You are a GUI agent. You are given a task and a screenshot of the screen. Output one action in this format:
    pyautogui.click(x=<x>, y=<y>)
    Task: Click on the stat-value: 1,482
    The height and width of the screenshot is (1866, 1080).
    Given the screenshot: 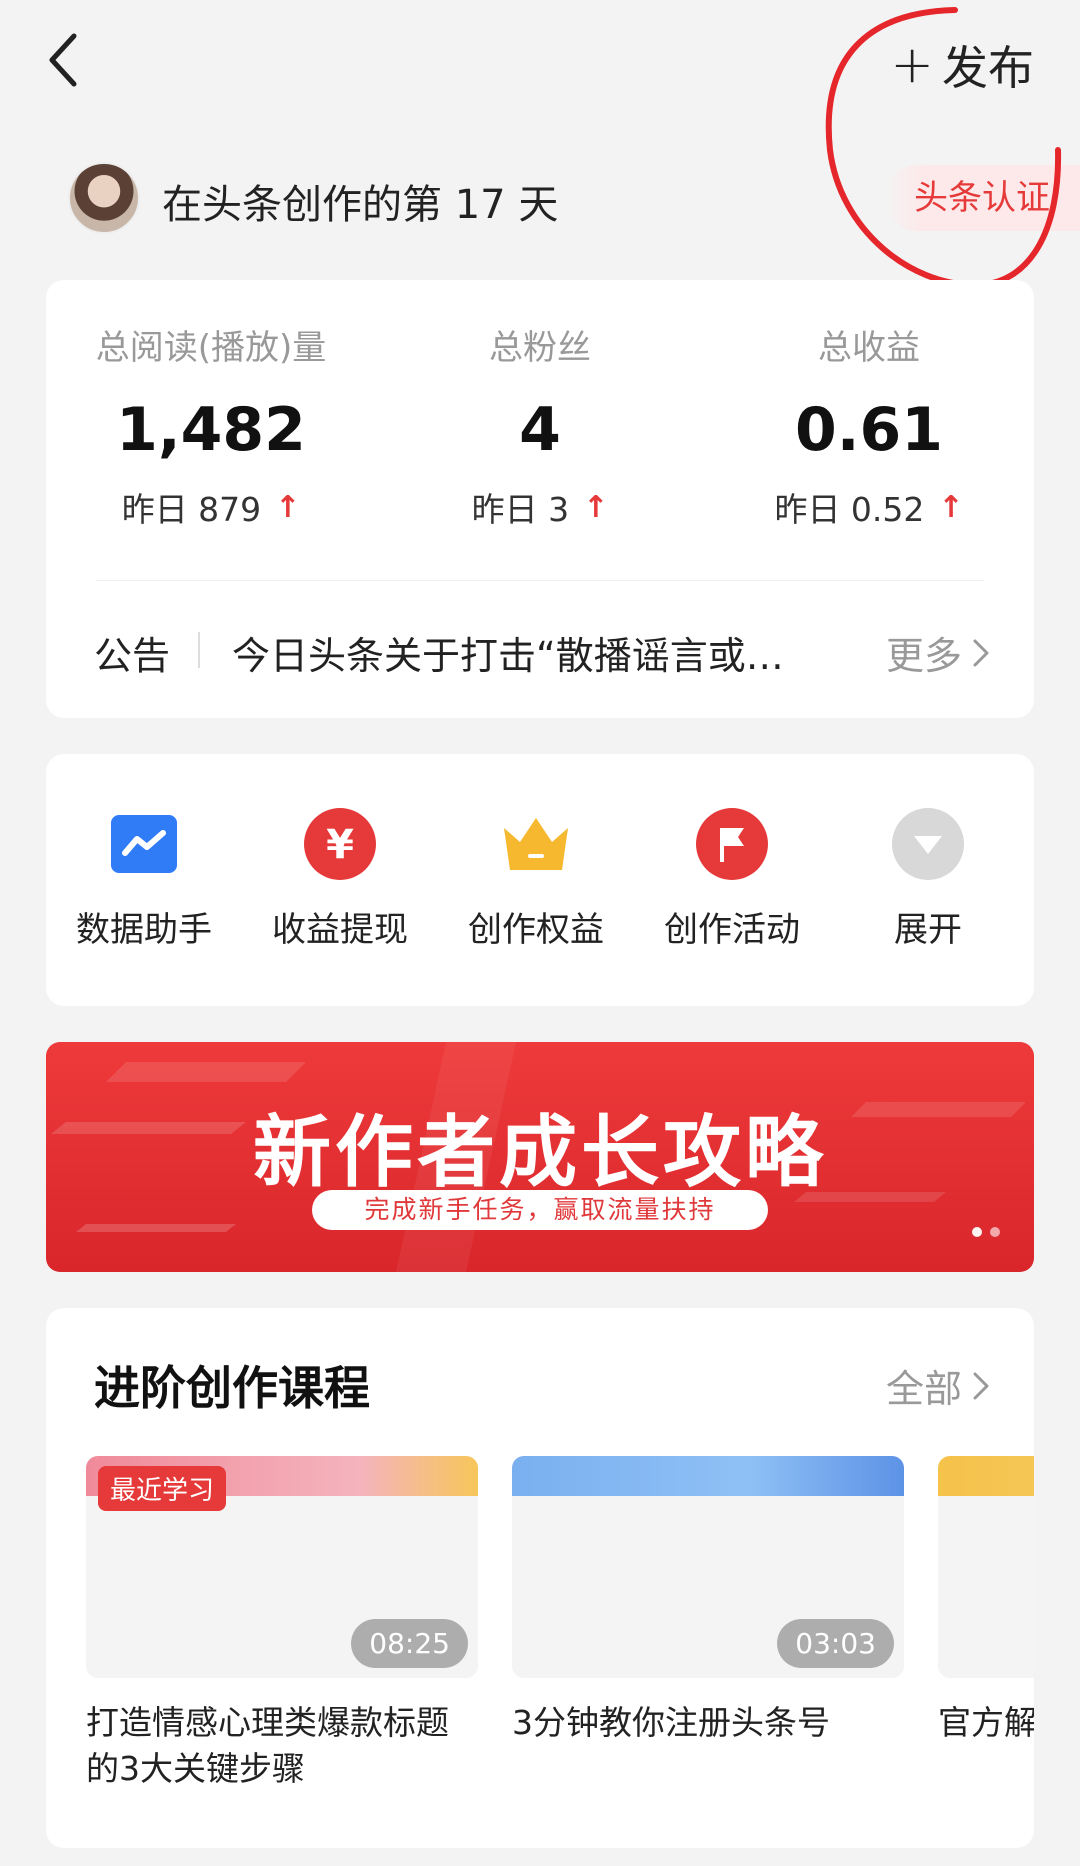 What is the action you would take?
    pyautogui.click(x=211, y=430)
    